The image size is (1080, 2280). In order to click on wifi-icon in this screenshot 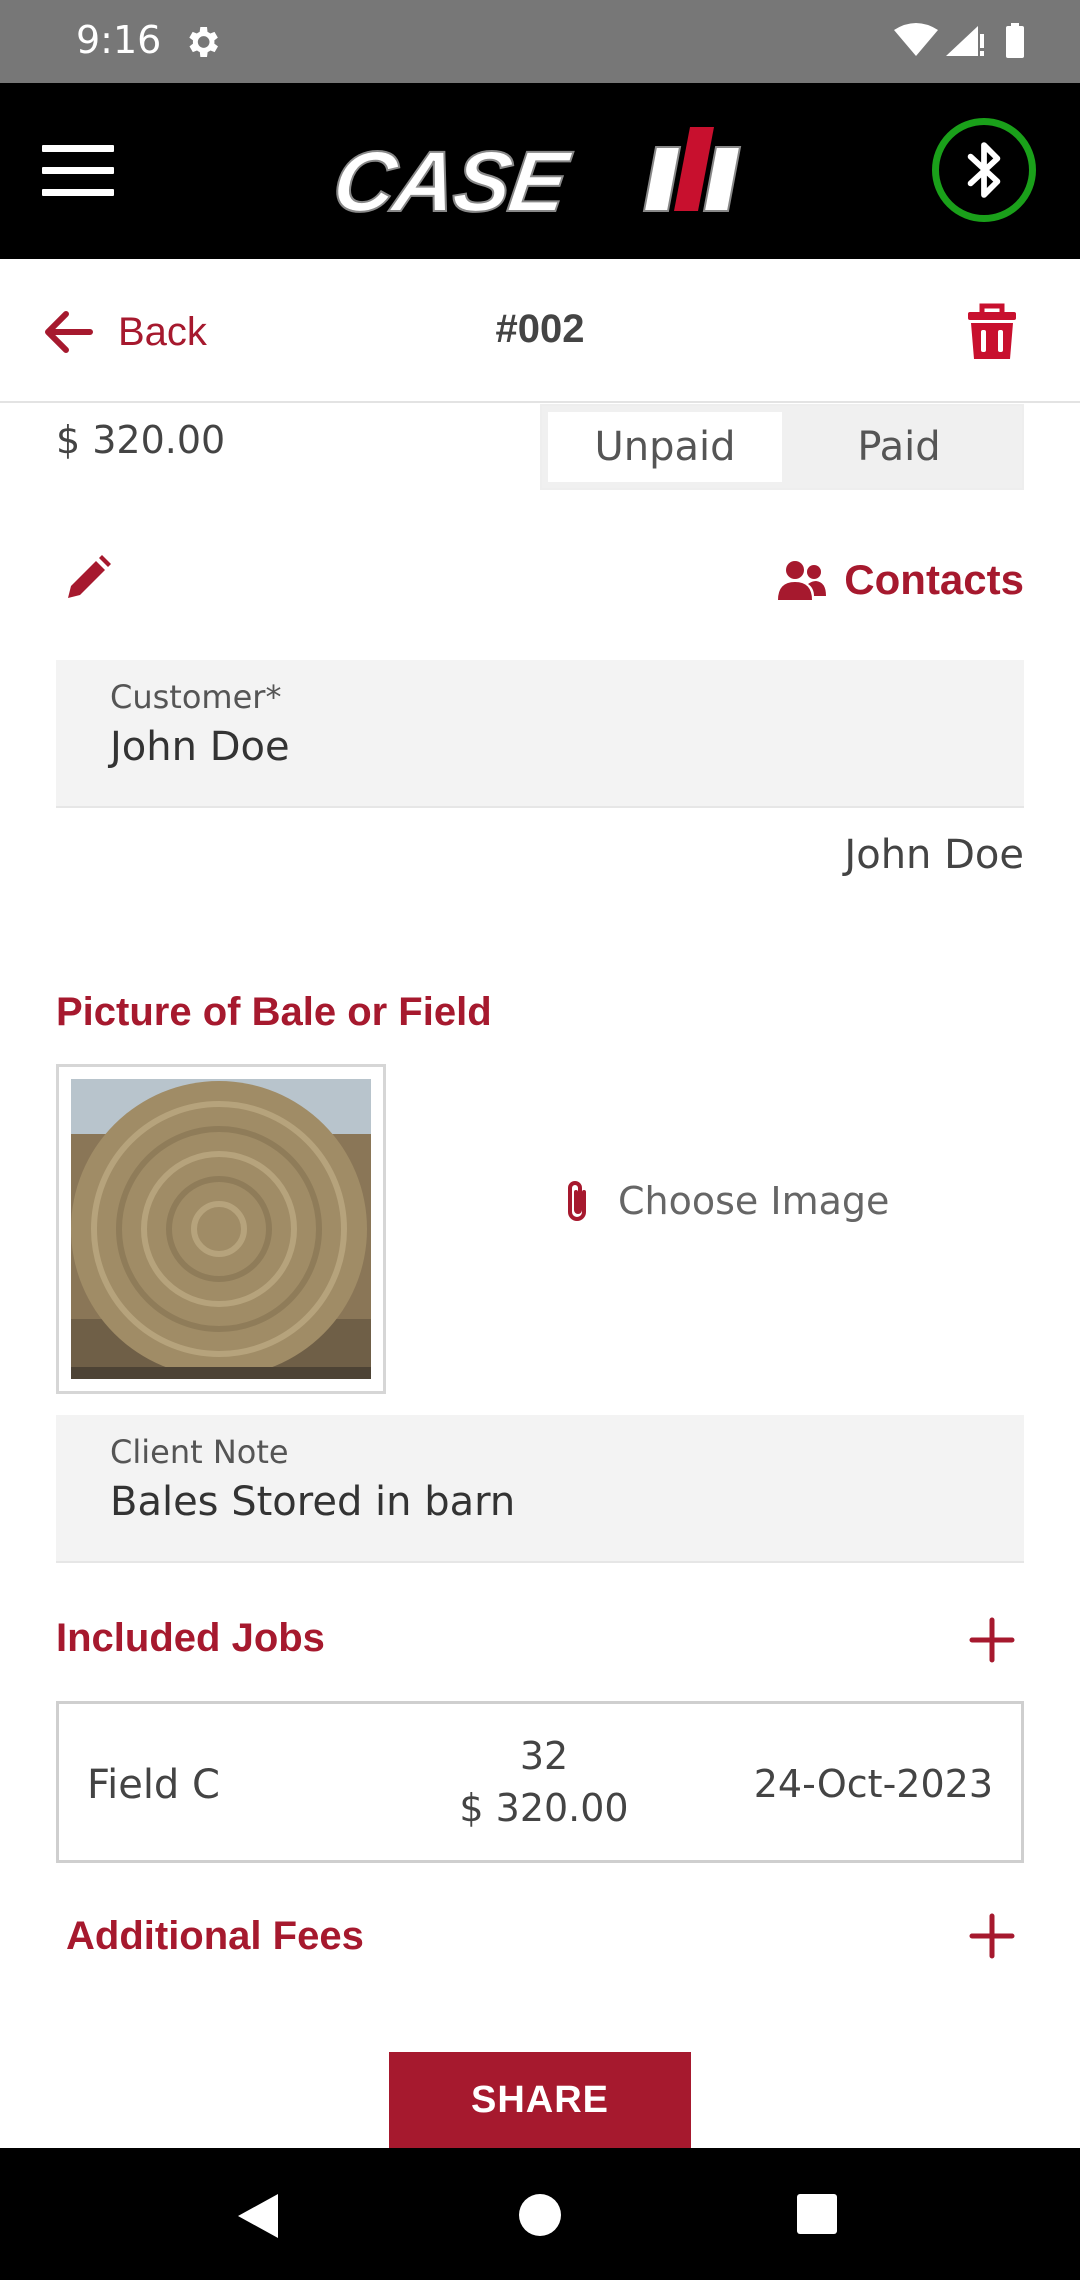, I will do `click(916, 39)`.